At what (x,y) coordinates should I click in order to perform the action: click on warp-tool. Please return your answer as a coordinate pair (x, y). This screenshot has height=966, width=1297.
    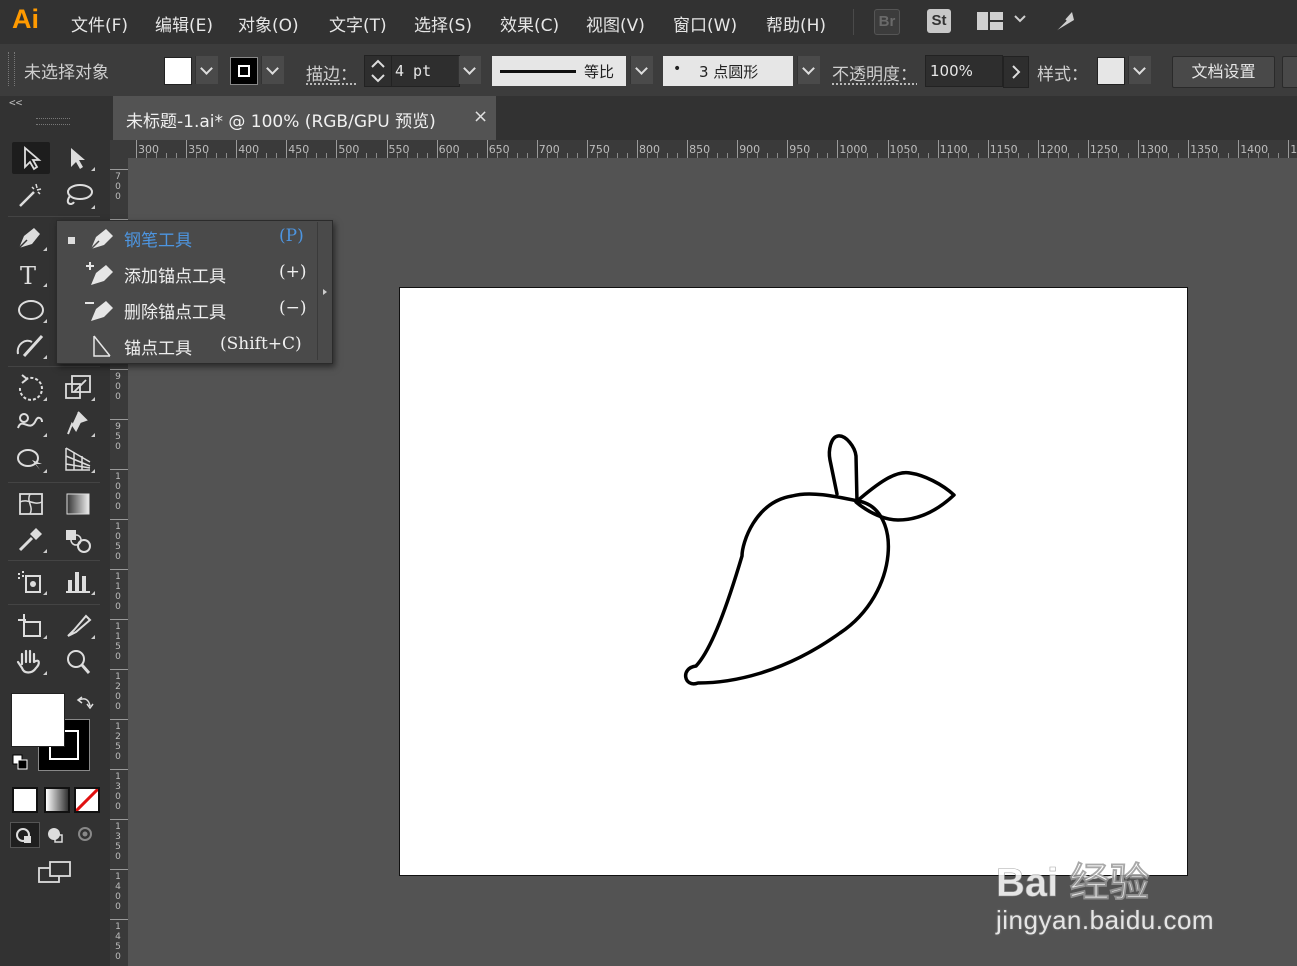
    Looking at the image, I should click on (31, 424).